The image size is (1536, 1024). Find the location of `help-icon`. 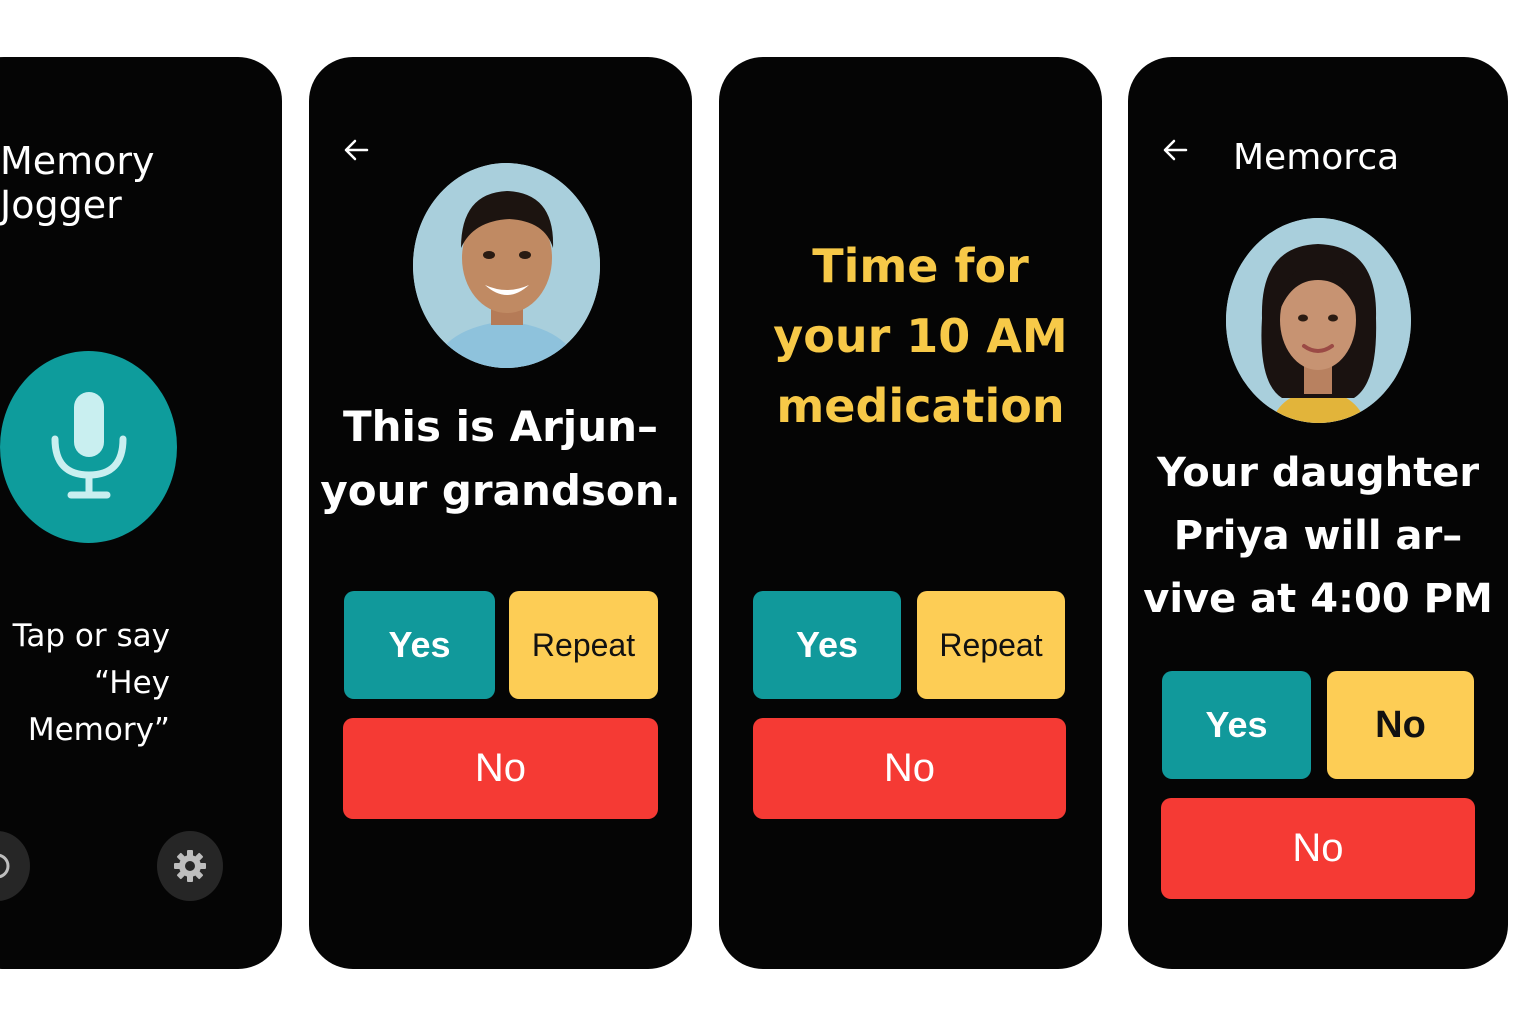

help-icon is located at coordinates (5, 866).